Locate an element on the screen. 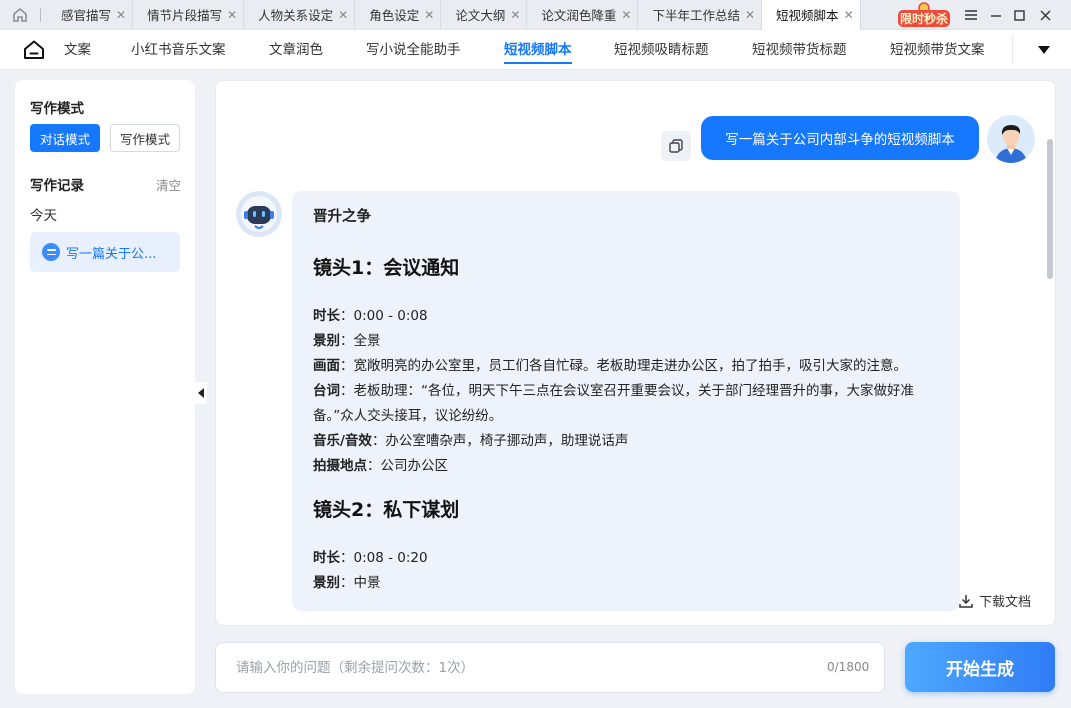  tab-2: 人物关系设定 ✕ is located at coordinates (300, 15).